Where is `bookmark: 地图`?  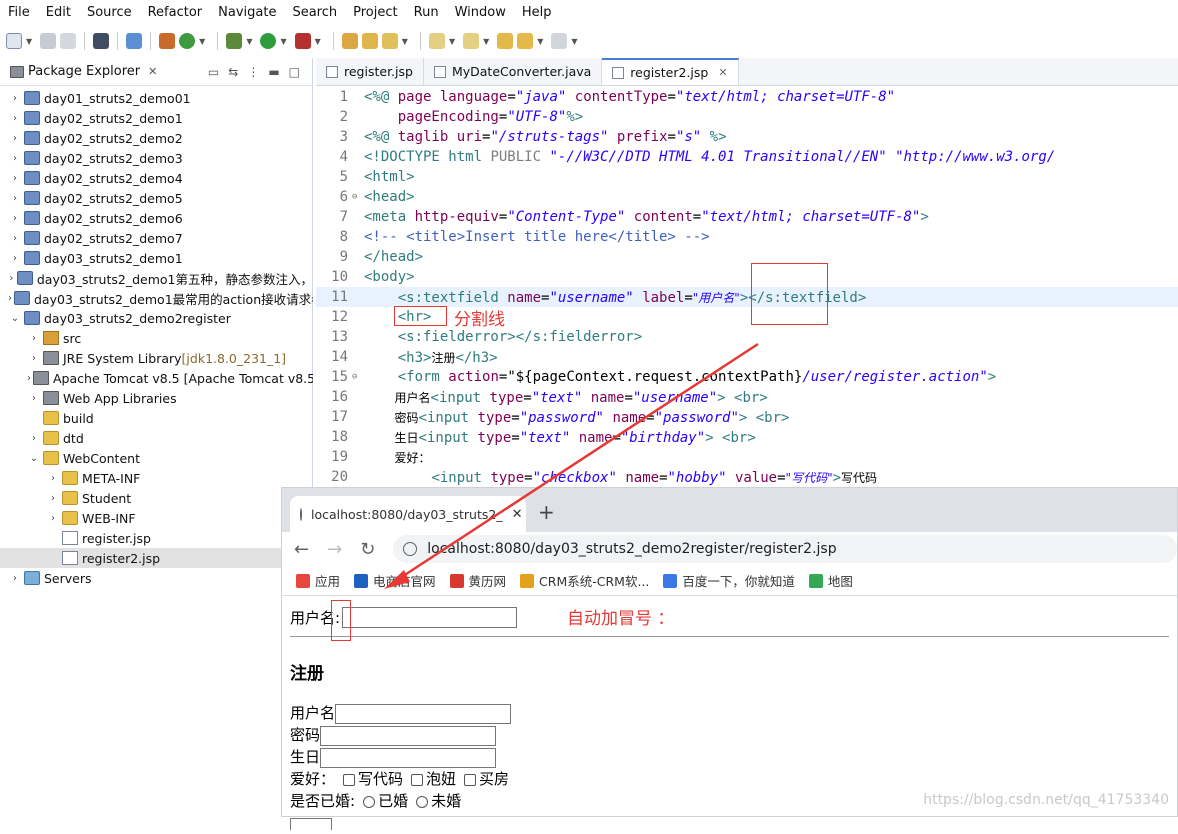 bookmark: 地图 is located at coordinates (830, 580).